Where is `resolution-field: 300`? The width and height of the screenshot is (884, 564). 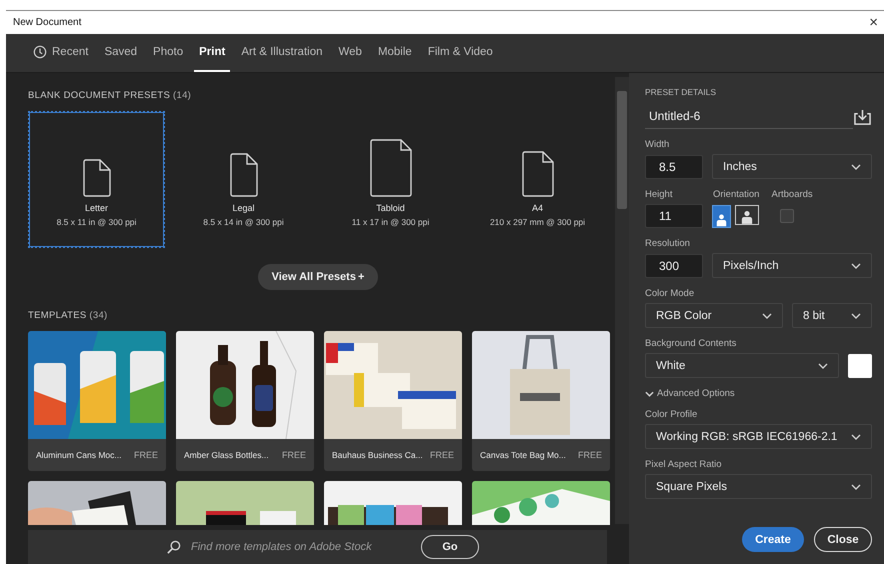 resolution-field: 300 is located at coordinates (674, 266).